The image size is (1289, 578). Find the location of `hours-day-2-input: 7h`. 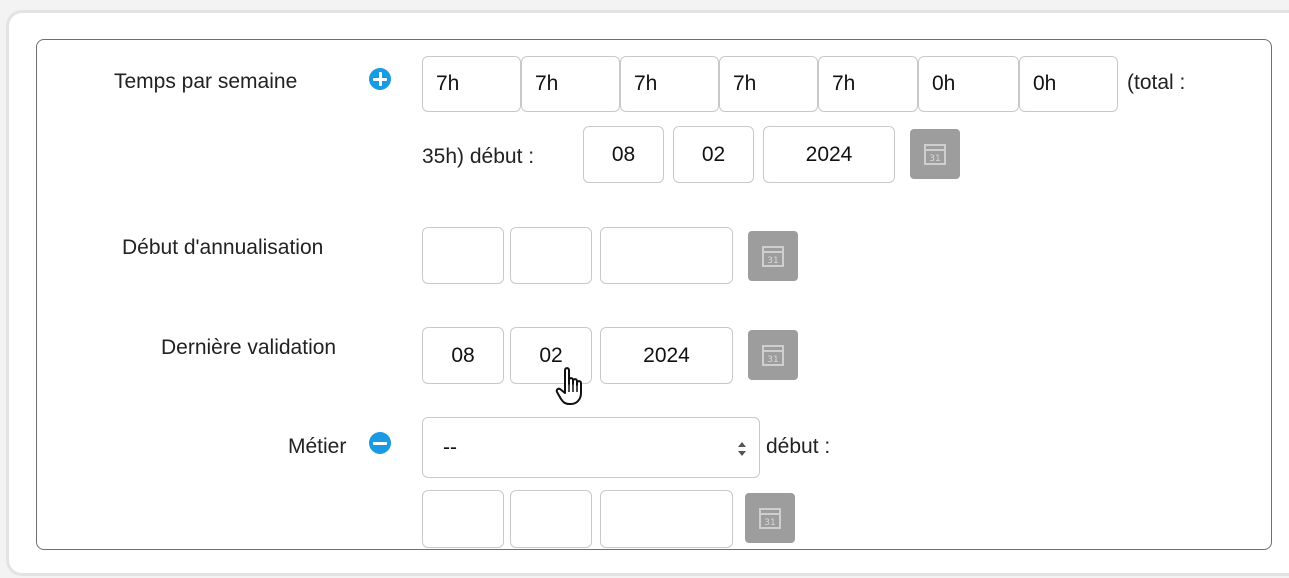

hours-day-2-input: 7h is located at coordinates (570, 84).